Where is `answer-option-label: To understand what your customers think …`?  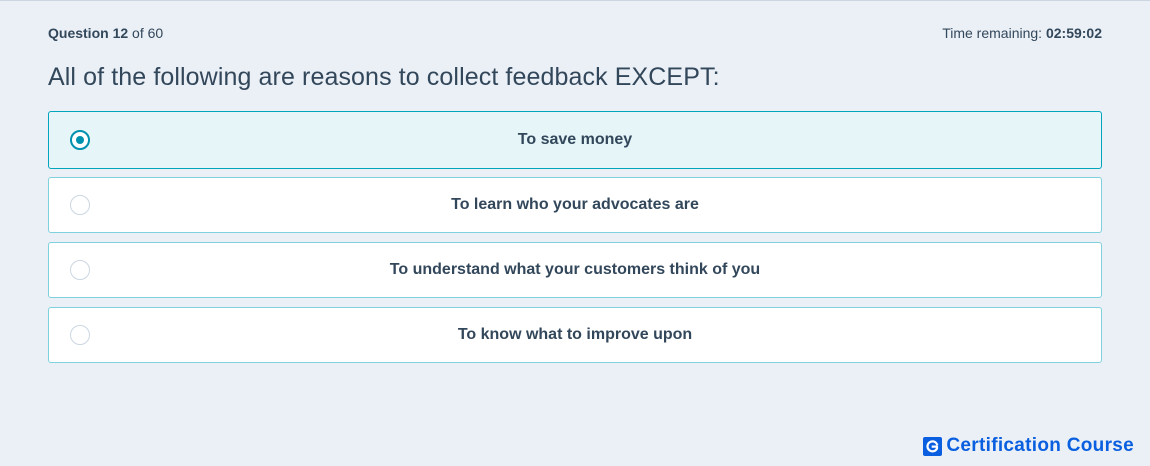
answer-option-label: To understand what your customers think … is located at coordinates (575, 269).